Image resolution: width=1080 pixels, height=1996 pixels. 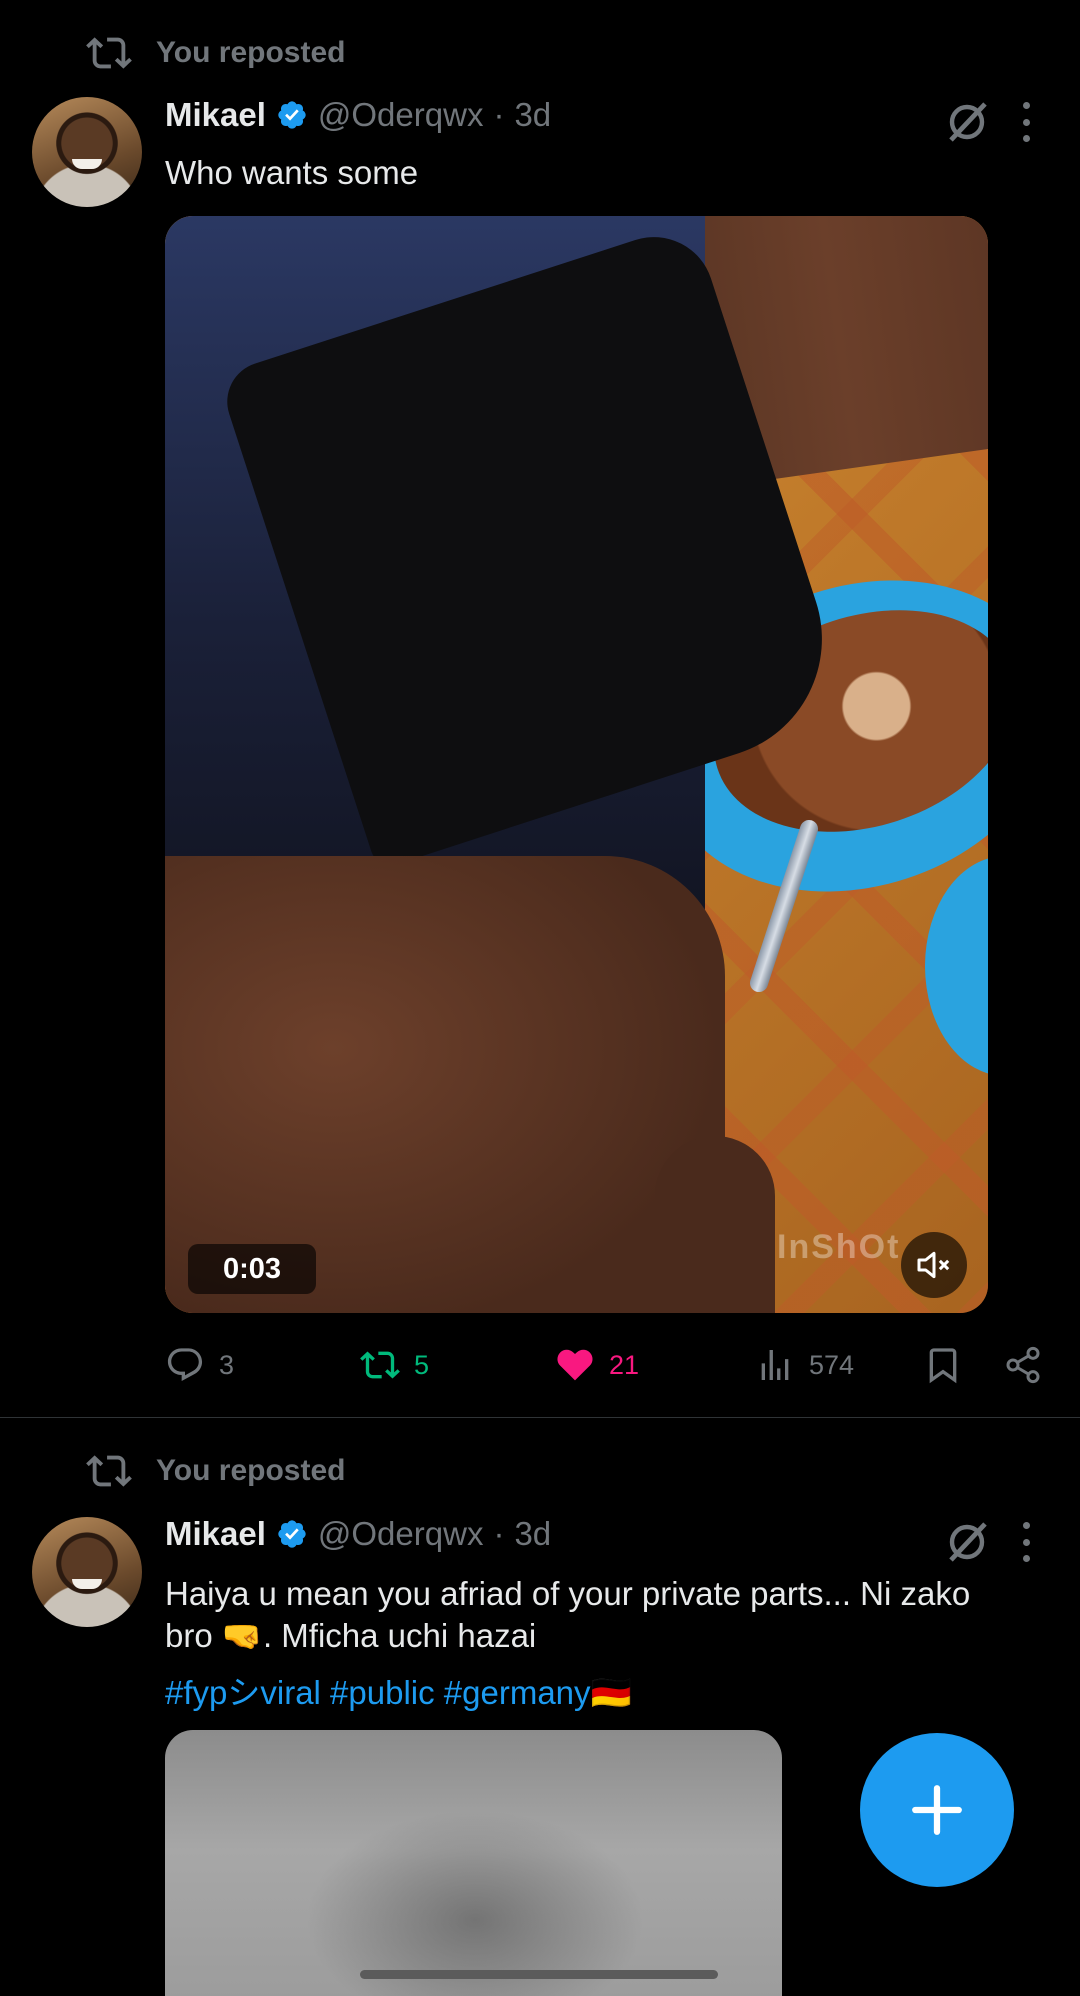 What do you see at coordinates (351, 1635) in the screenshot?
I see `post-text-line: bro 🤜. Mficha uchi hazai` at bounding box center [351, 1635].